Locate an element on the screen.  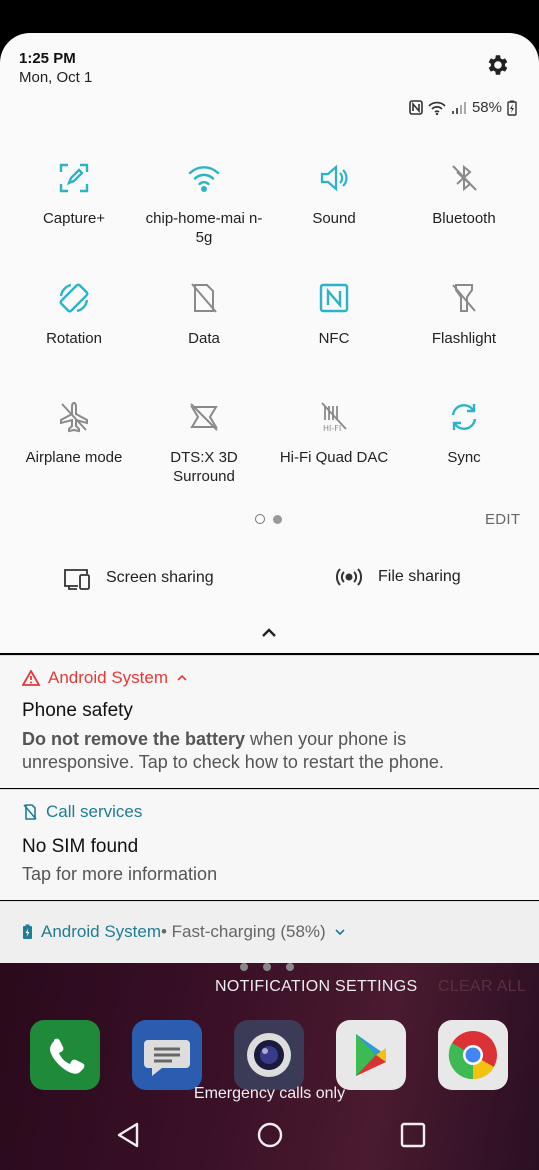
dtsx-off-icon is located at coordinates (204, 417).